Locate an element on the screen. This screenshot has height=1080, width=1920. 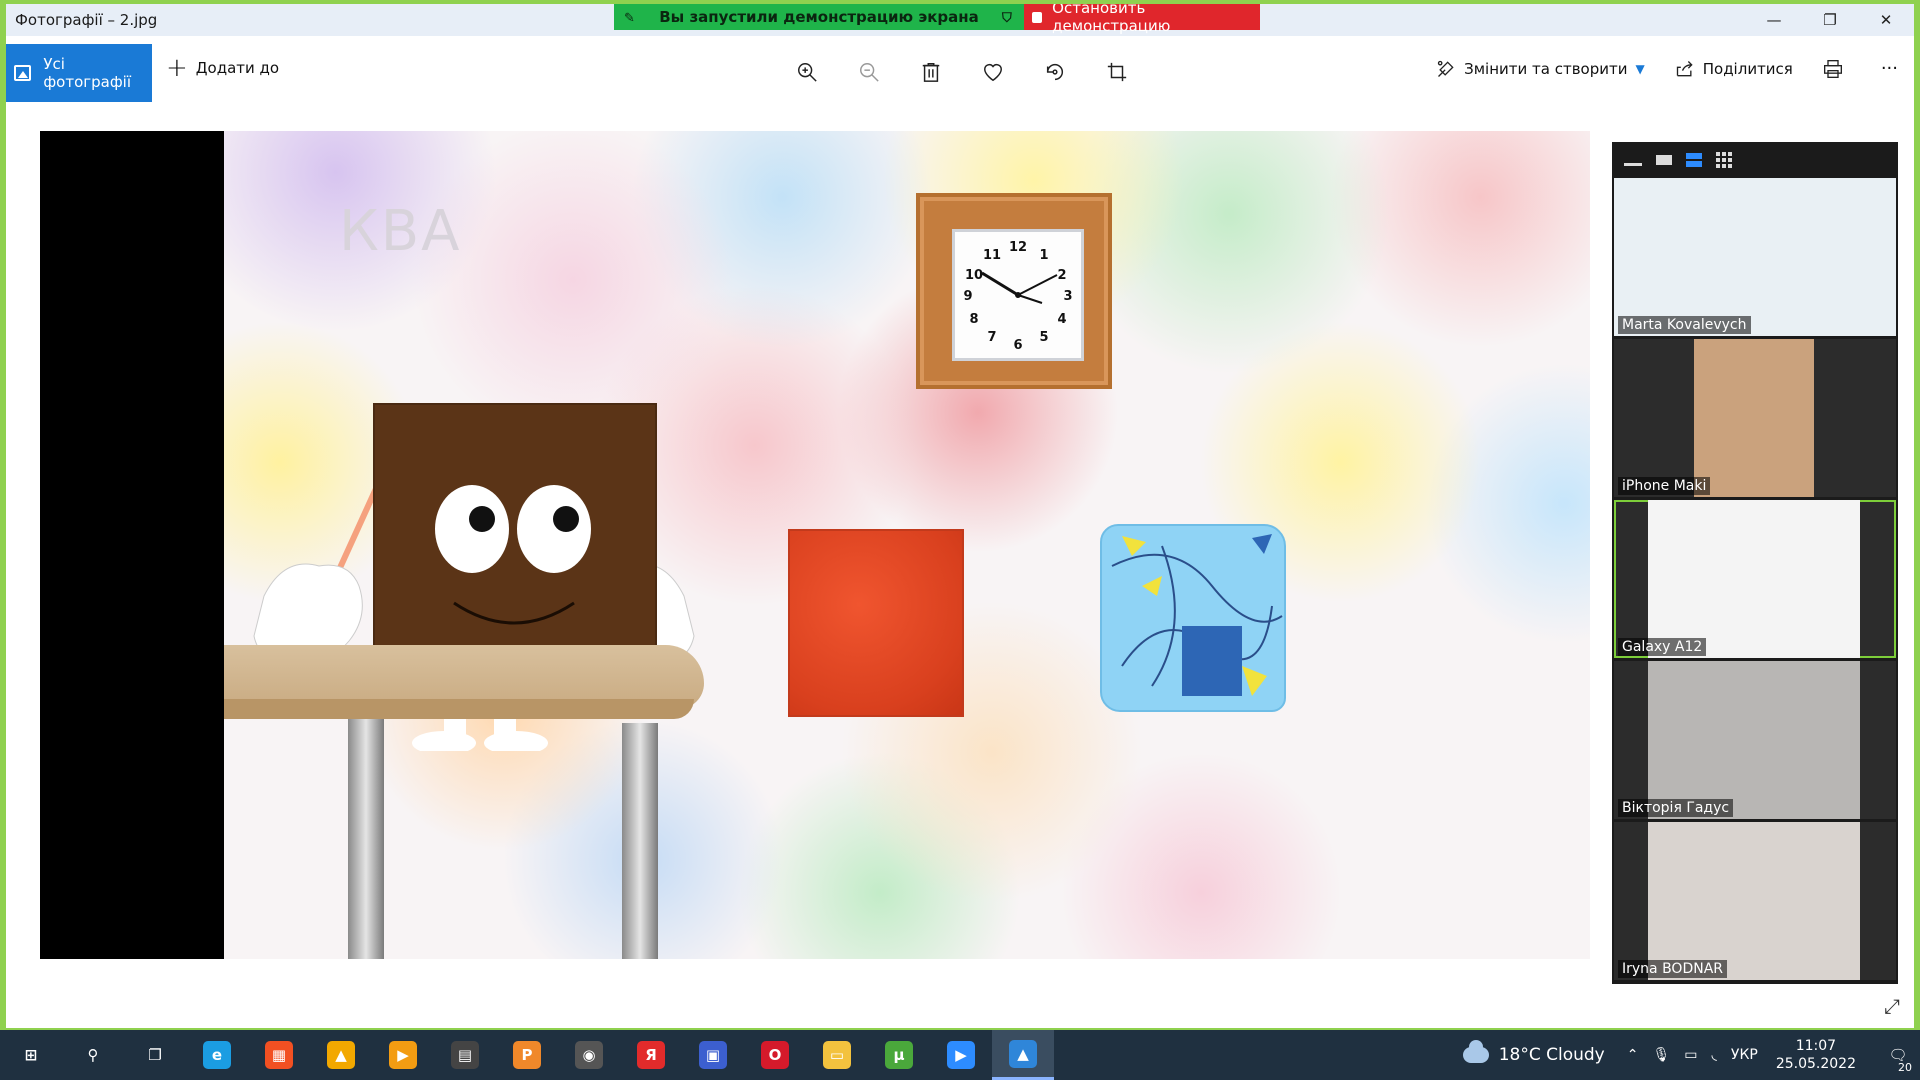
slide-word: КВА is located at coordinates (400, 231).